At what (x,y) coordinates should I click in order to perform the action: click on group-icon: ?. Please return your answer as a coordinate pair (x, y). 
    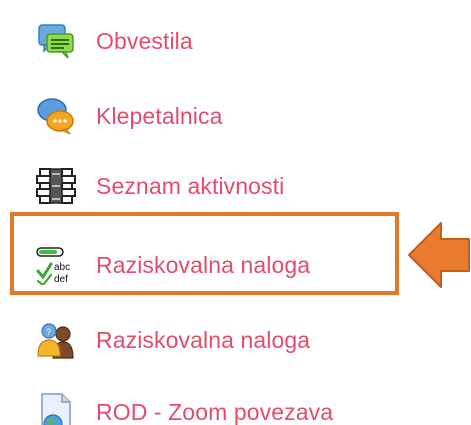
    Looking at the image, I should click on (56, 340).